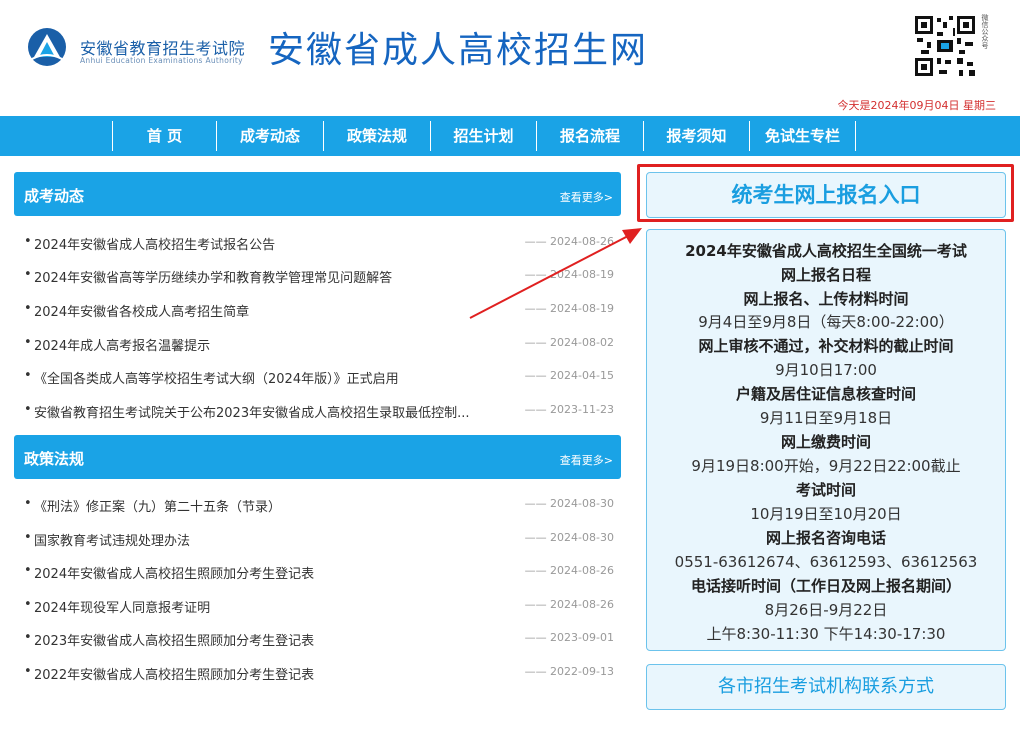  I want to click on schedule-line: 10月19日至10月20日, so click(826, 514).